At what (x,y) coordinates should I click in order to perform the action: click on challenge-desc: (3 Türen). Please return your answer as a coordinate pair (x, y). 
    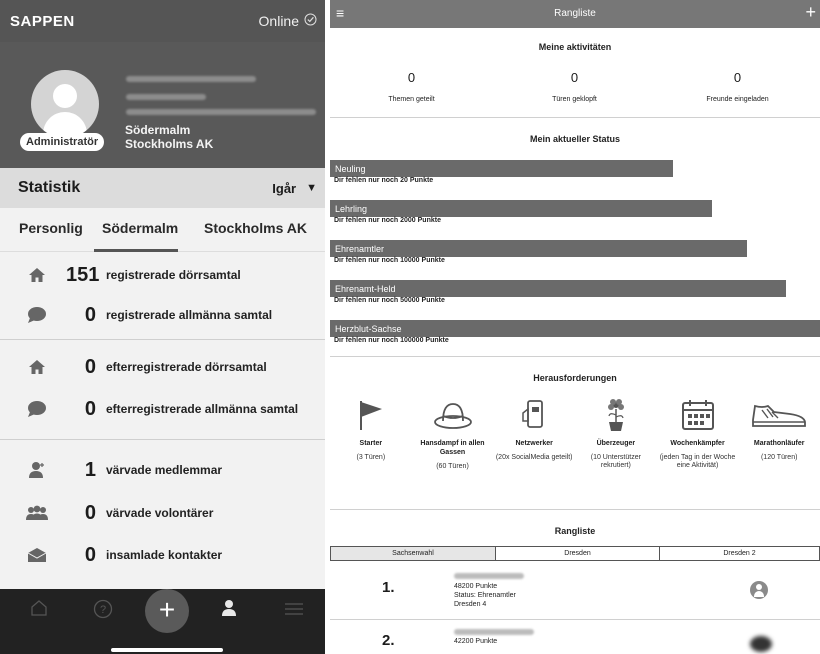
    Looking at the image, I should click on (371, 457).